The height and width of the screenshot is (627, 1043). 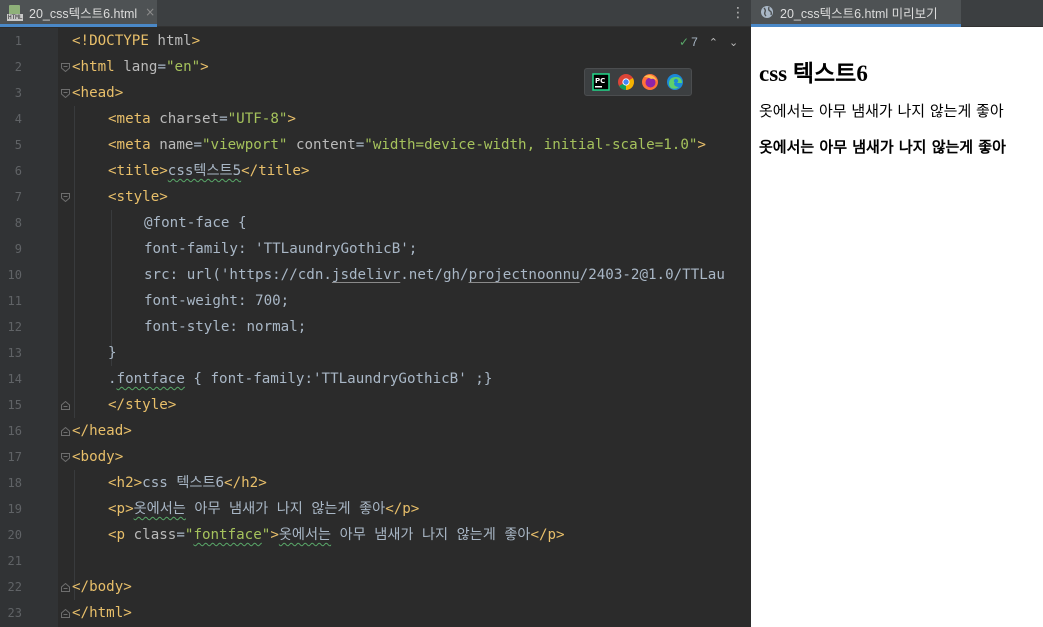 I want to click on code-line-3: <head>, so click(x=98, y=93).